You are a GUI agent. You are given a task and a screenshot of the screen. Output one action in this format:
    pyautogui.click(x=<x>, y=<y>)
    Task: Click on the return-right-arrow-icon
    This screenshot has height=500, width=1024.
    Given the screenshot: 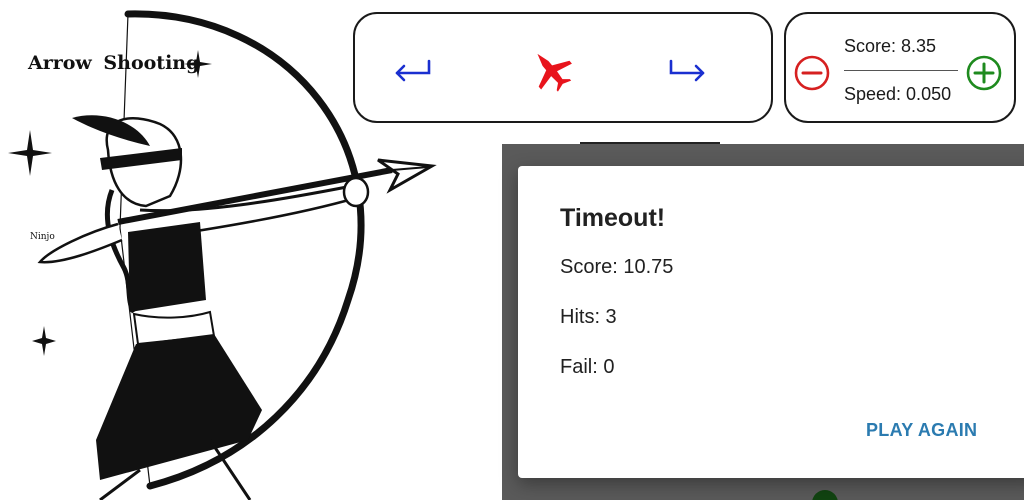 What is the action you would take?
    pyautogui.click(x=687, y=70)
    